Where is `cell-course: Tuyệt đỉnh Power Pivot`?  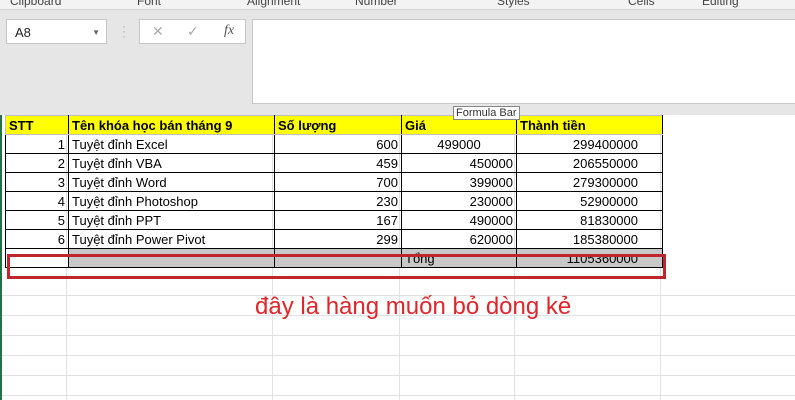
cell-course: Tuyệt đỉnh Power Pivot is located at coordinates (171, 239).